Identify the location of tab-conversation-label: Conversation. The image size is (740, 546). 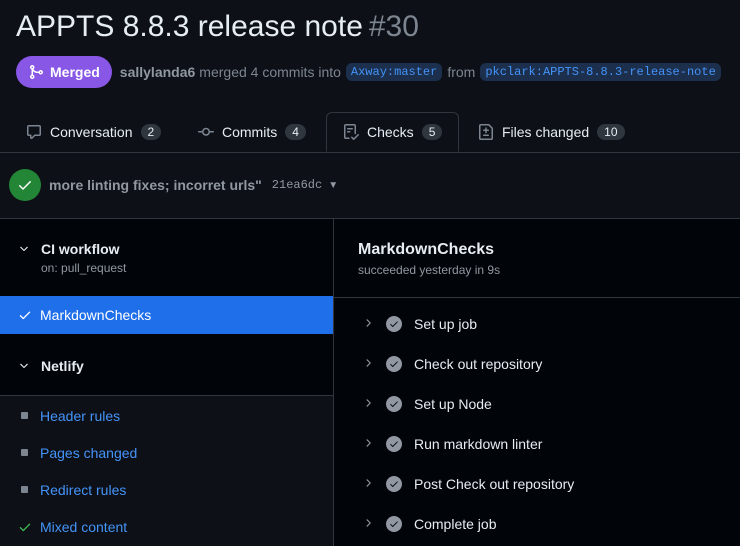
(91, 132).